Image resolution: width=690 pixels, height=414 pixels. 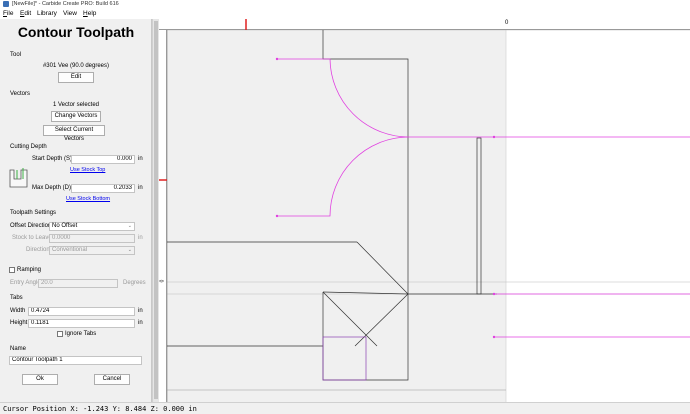 What do you see at coordinates (507, 23) in the screenshot?
I see `top-ruler-zero-label: 0` at bounding box center [507, 23].